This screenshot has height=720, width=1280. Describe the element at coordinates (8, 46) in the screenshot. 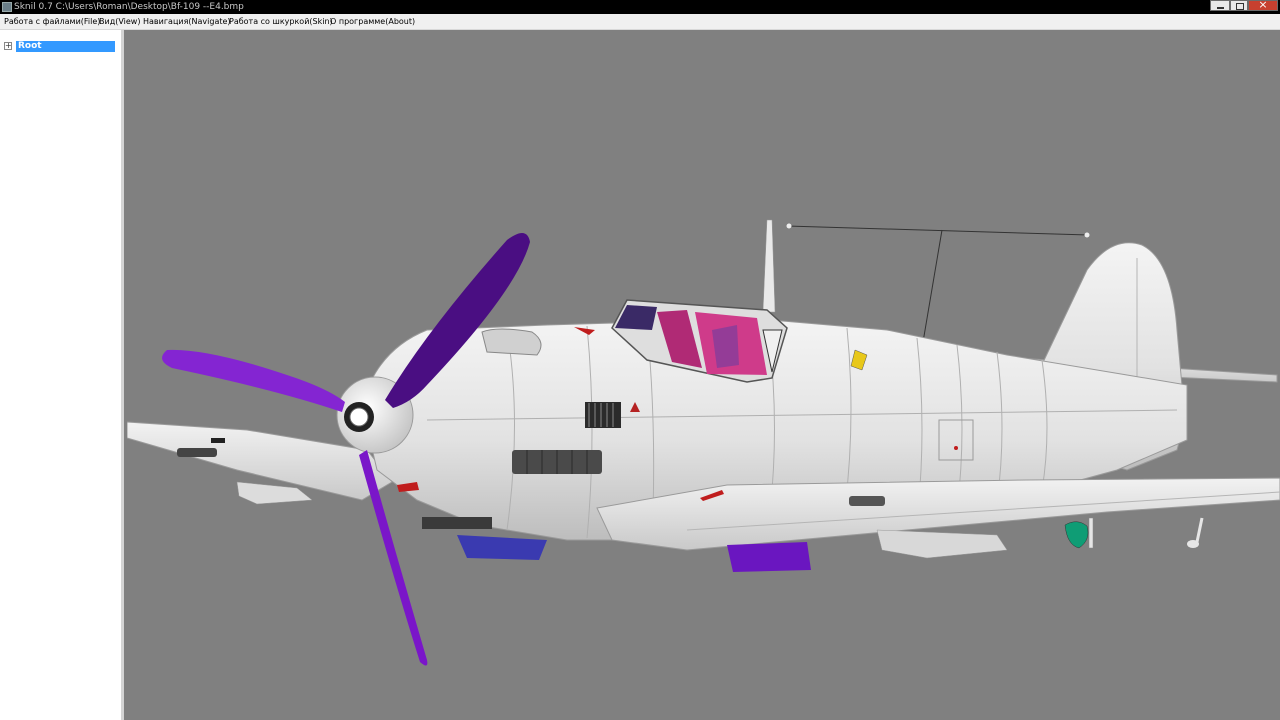

I see `tree-expander-icon: +` at that location.